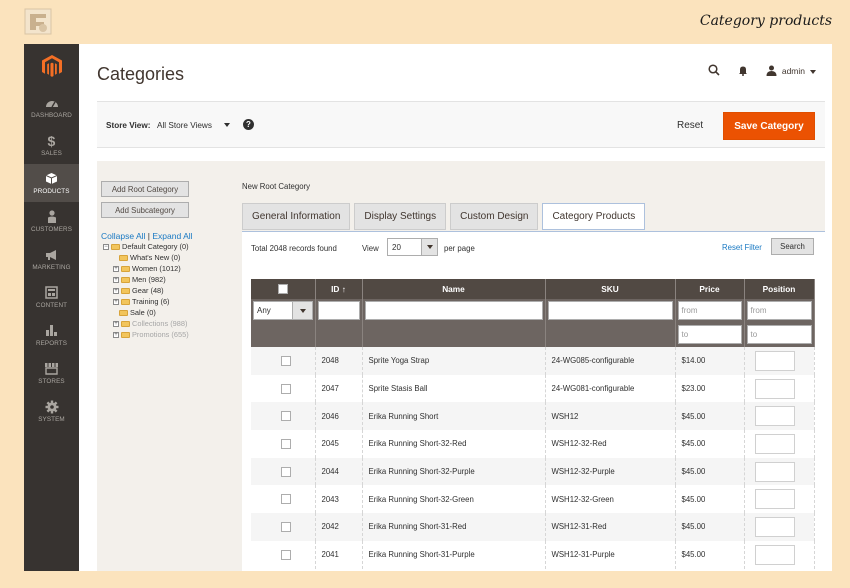 The width and height of the screenshot is (850, 588). What do you see at coordinates (690, 125) in the screenshot?
I see `reset-button: Reset` at bounding box center [690, 125].